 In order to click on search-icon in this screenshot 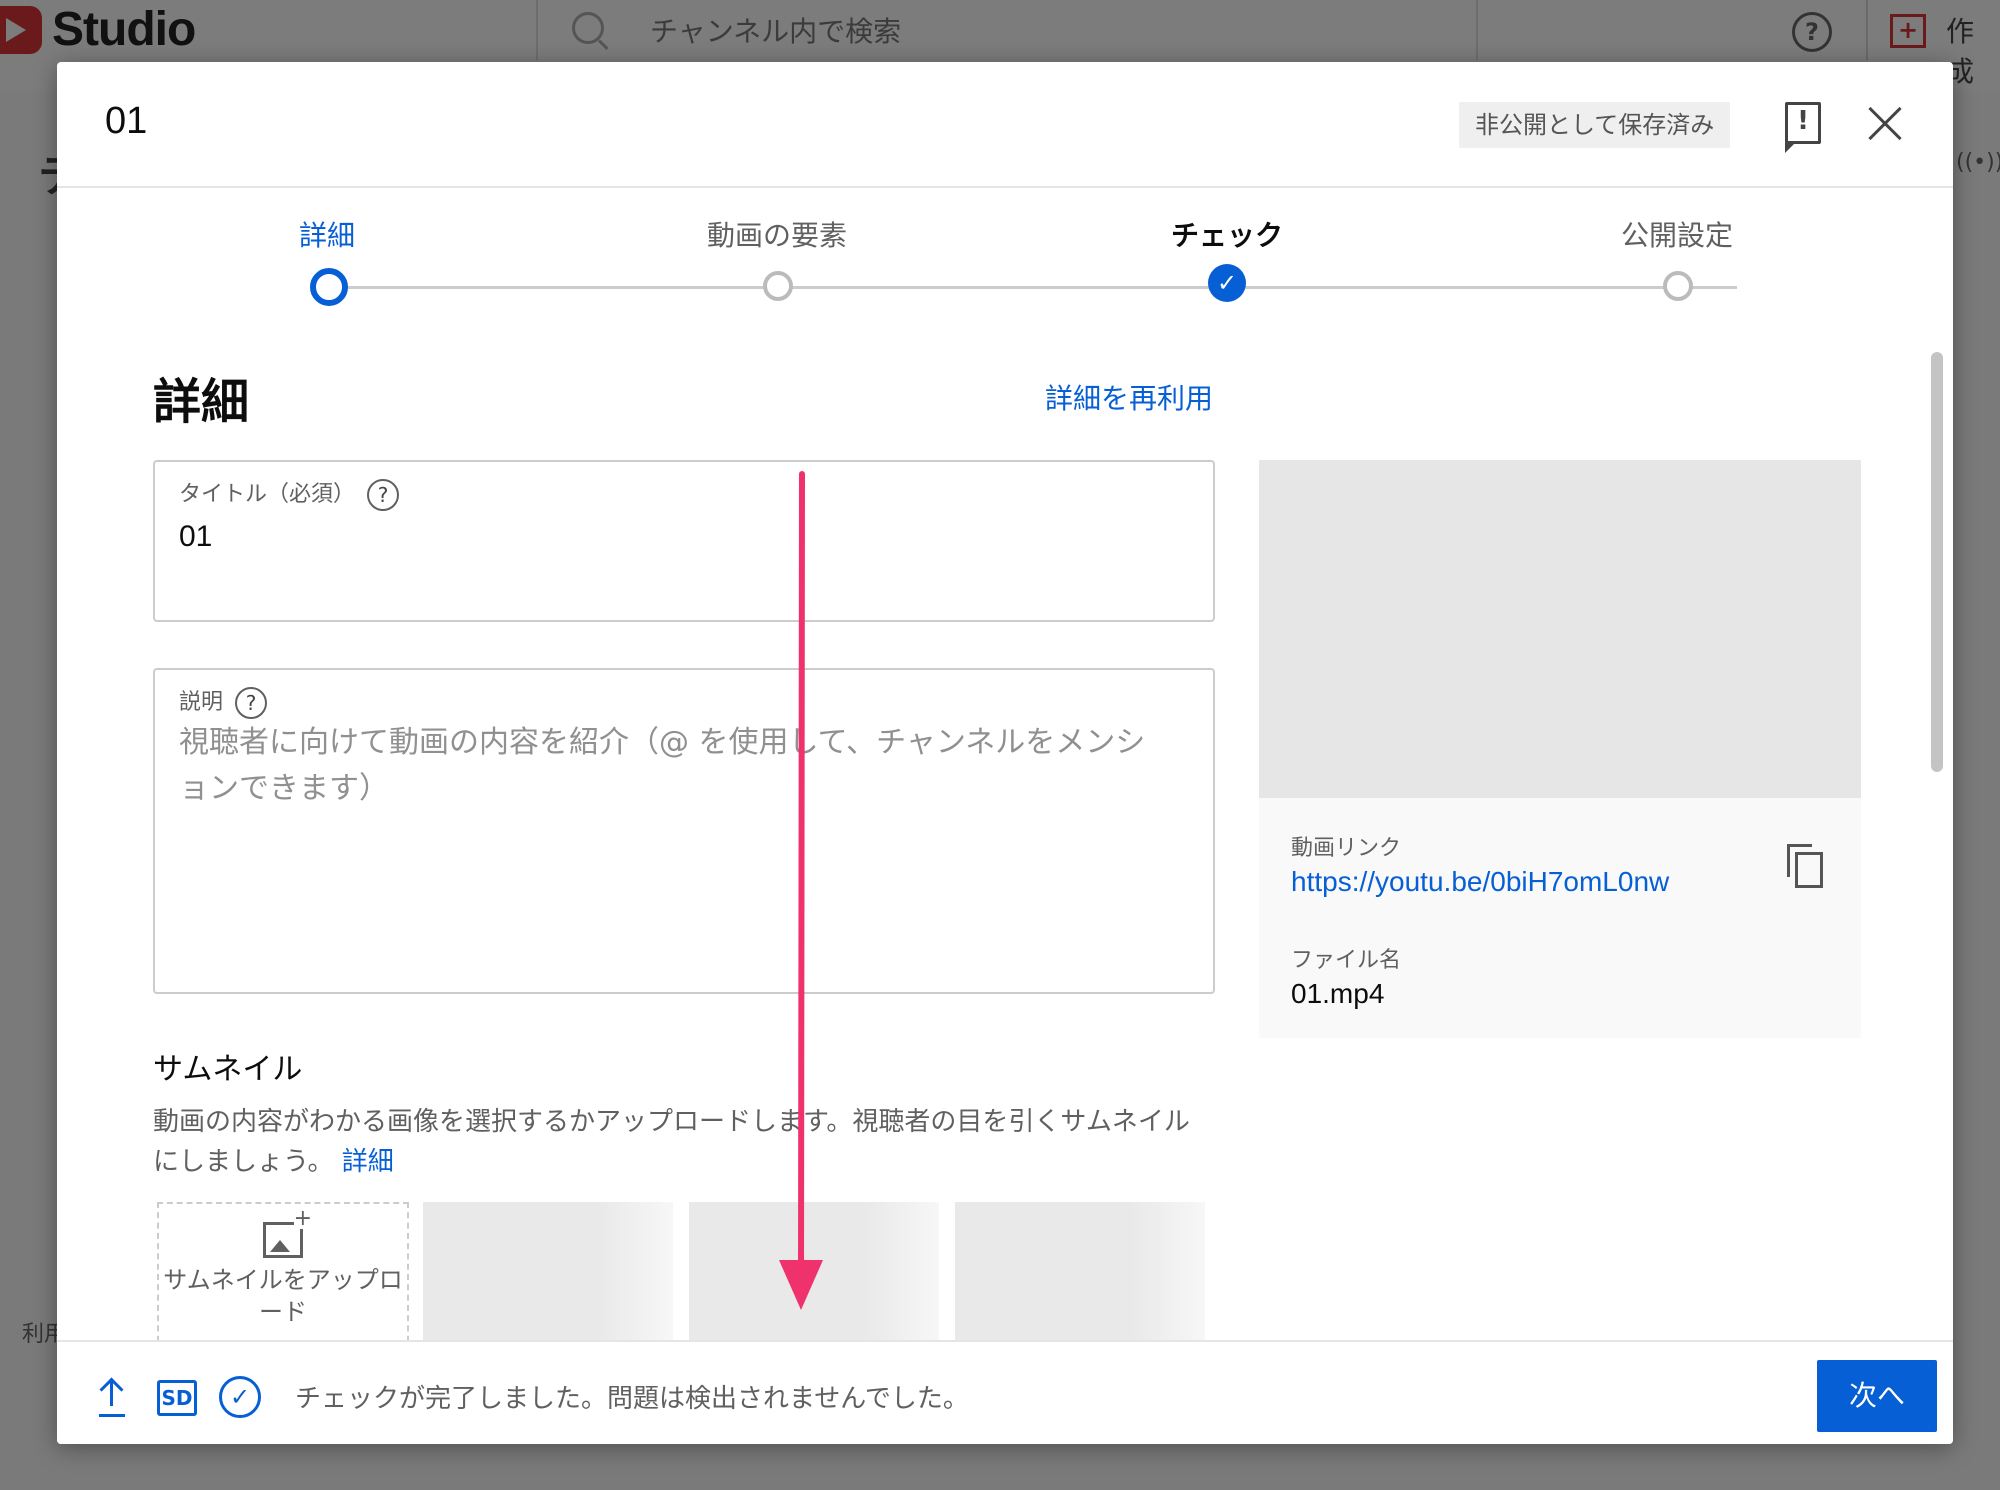, I will do `click(588, 28)`.